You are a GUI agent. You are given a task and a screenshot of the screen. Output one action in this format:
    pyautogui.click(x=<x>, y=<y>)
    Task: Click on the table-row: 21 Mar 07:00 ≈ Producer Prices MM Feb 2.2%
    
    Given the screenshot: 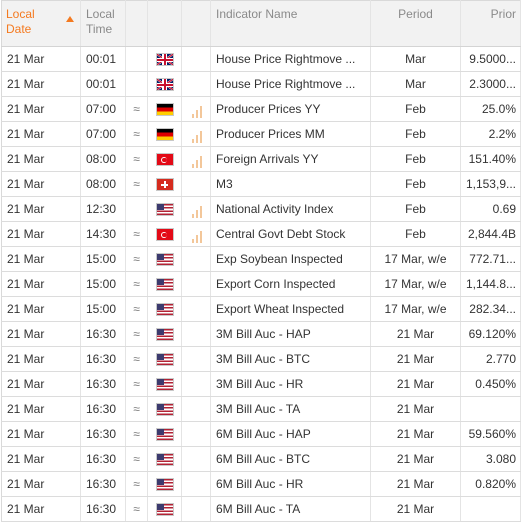 What is the action you would take?
    pyautogui.click(x=261, y=134)
    